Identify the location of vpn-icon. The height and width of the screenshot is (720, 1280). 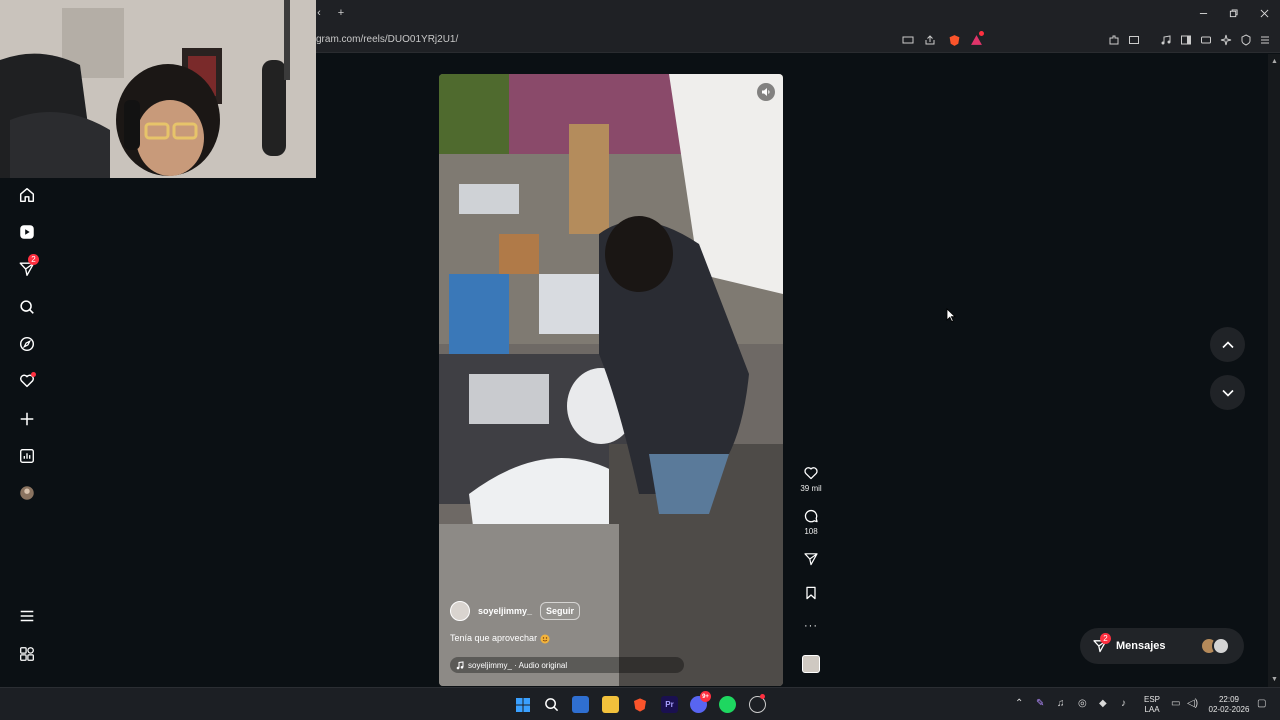
(1246, 40).